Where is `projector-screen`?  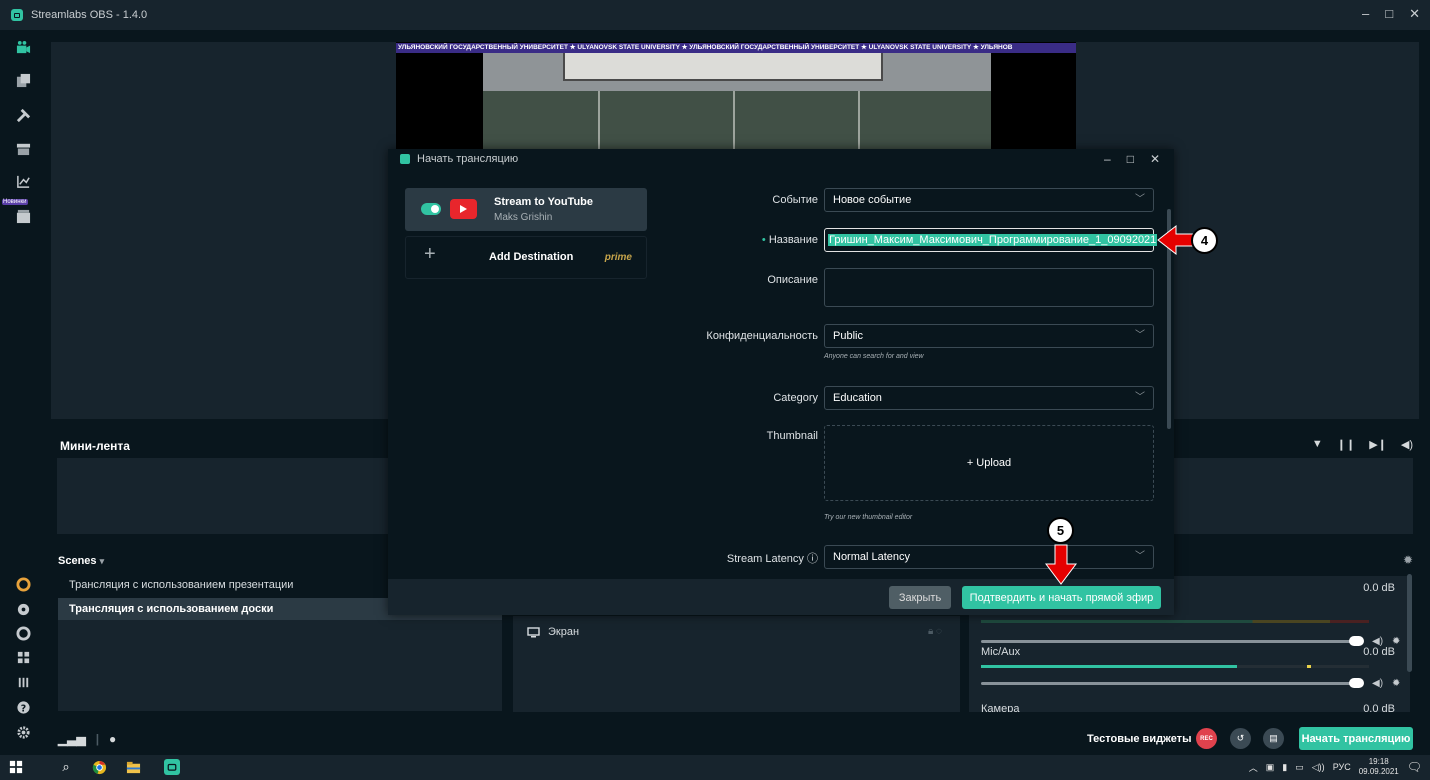
projector-screen is located at coordinates (723, 67).